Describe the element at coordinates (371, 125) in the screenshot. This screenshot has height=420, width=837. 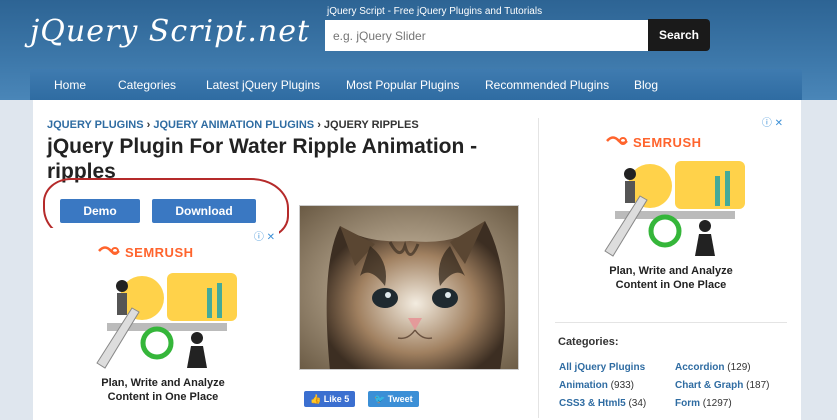
I see `breadcrumb-current: JQUERY RIPPLES` at that location.